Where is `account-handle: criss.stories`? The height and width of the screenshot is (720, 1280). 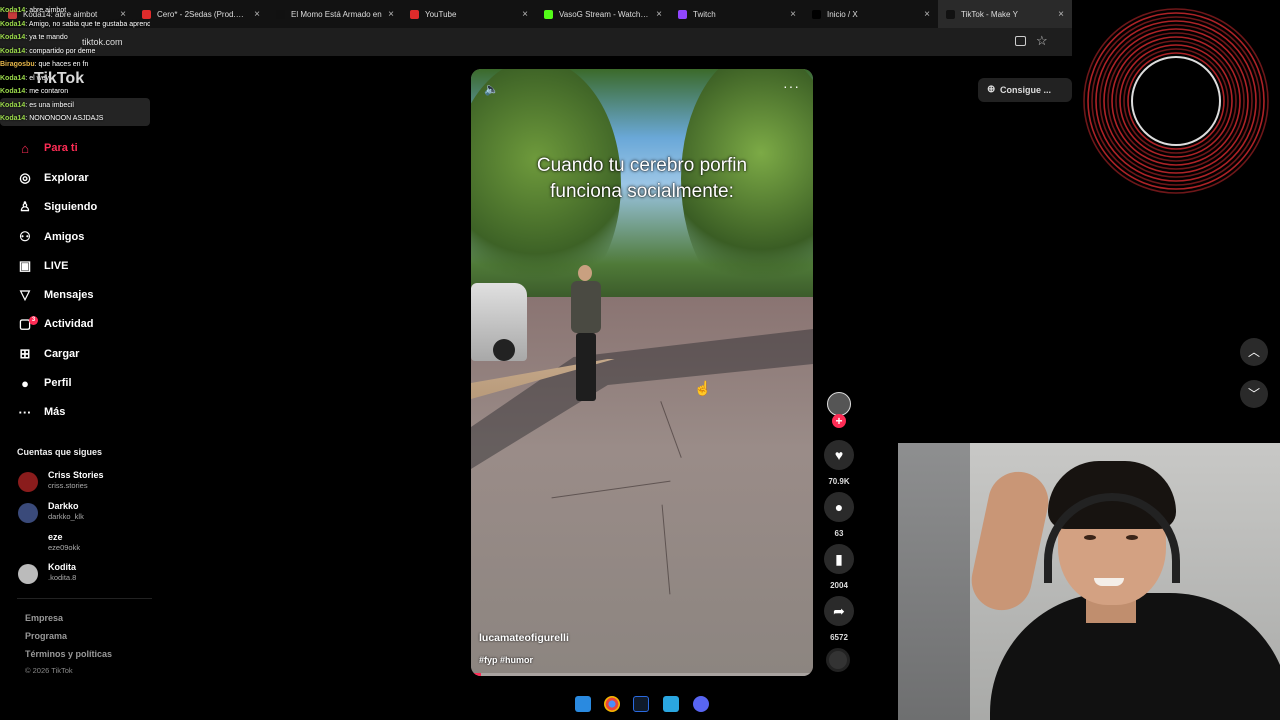
account-handle: criss.stories is located at coordinates (68, 485).